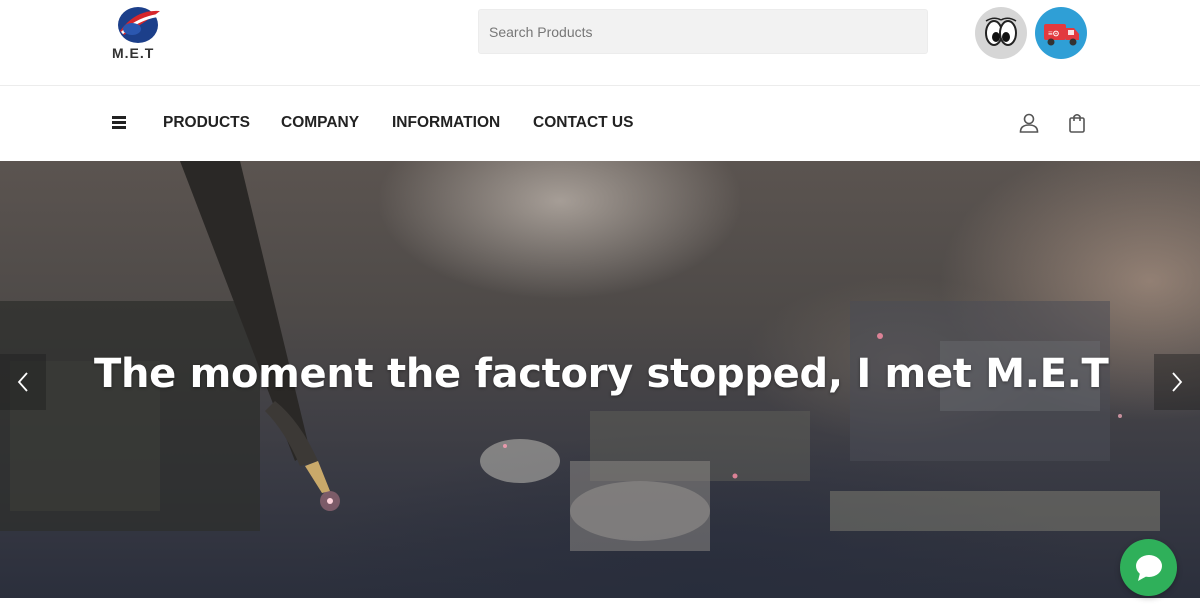 The height and width of the screenshot is (611, 1200). I want to click on slider-prev-button, so click(23, 382).